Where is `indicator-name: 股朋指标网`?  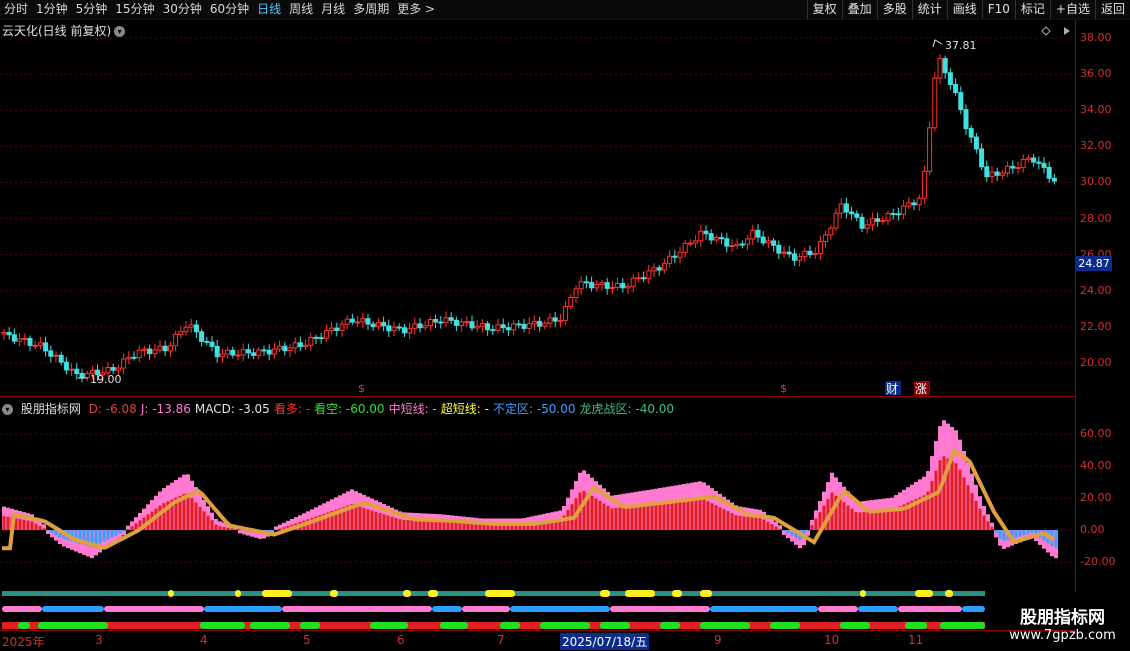
indicator-name: 股朋指标网 is located at coordinates (51, 409).